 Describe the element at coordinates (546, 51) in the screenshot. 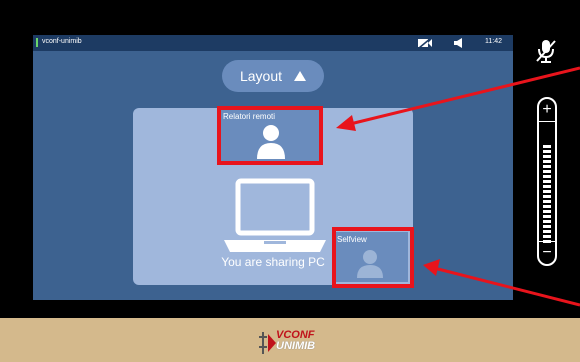

I see `microphone-muted-icon` at that location.